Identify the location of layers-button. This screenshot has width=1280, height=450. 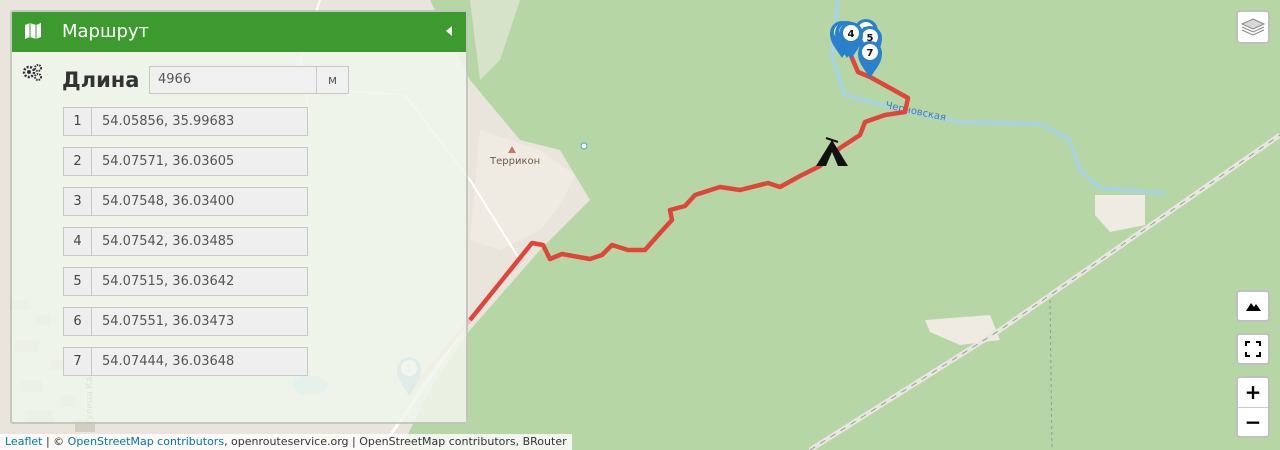
(1253, 27).